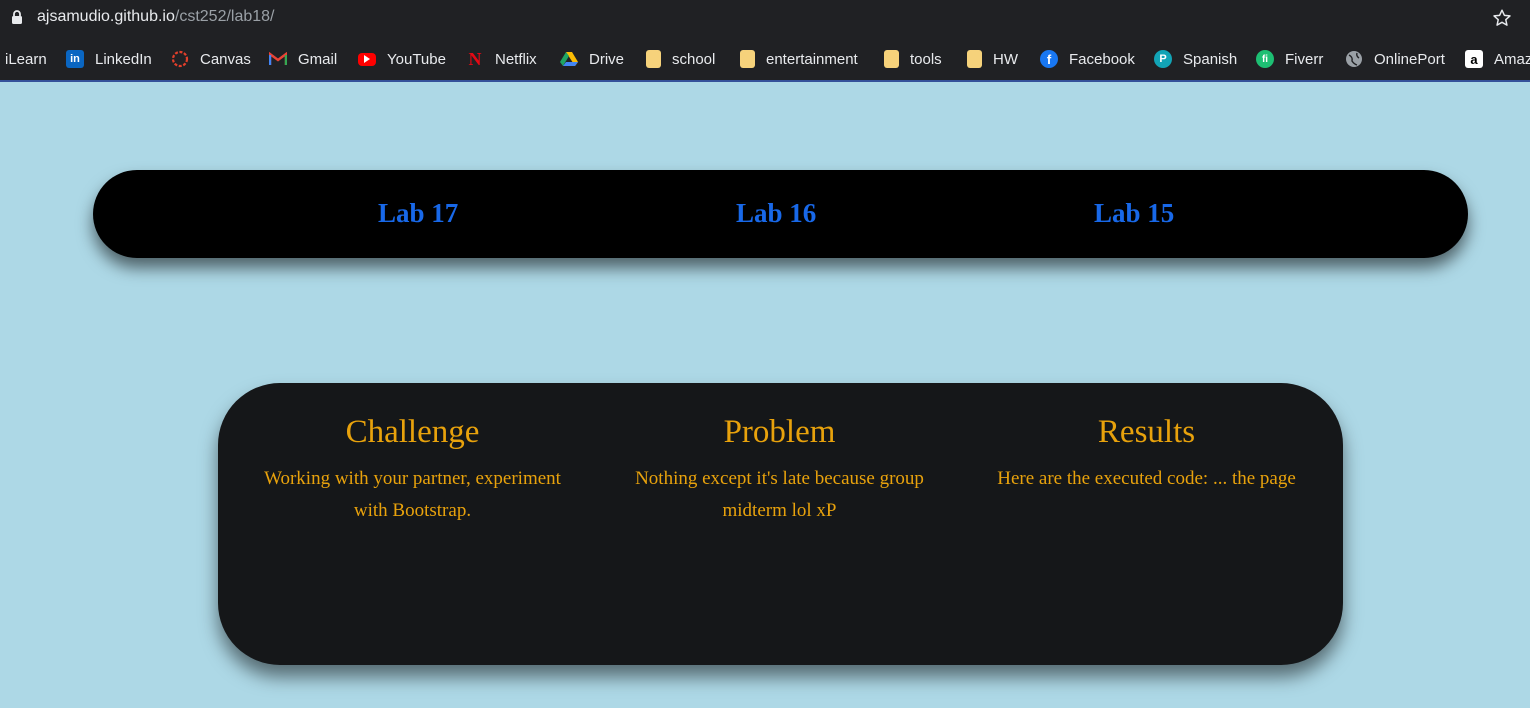  Describe the element at coordinates (1502, 18) in the screenshot. I see `bookmark-star-icon` at that location.